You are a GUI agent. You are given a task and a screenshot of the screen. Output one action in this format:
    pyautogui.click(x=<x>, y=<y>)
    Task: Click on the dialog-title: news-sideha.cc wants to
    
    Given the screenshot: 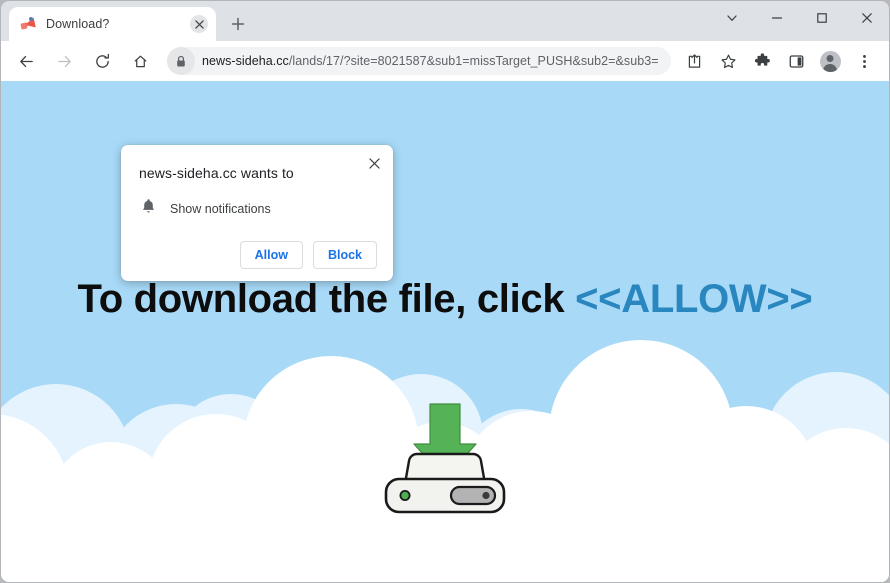 What is the action you would take?
    pyautogui.click(x=216, y=173)
    